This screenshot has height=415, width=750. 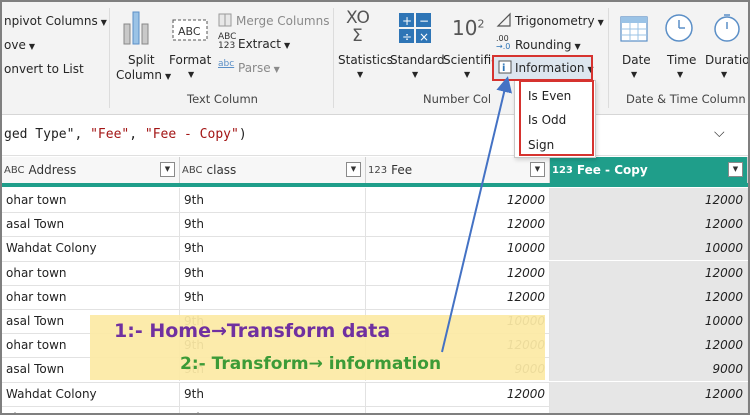 What do you see at coordinates (476, 214) in the screenshot?
I see `annotation-arrow` at bounding box center [476, 214].